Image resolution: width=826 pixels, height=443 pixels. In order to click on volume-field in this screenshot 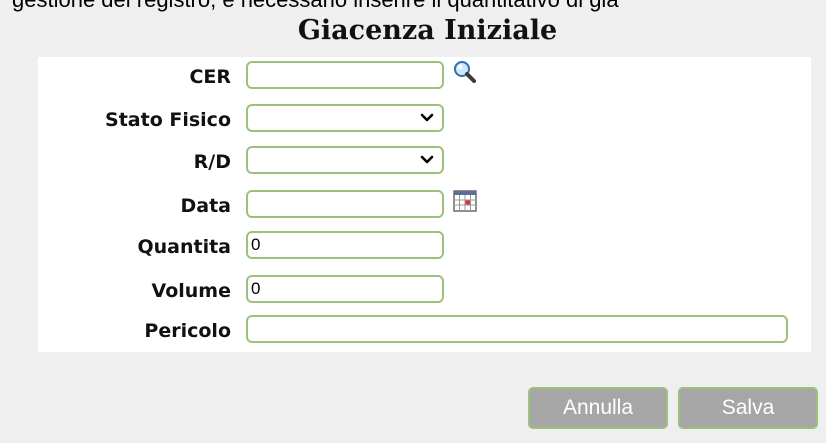, I will do `click(345, 289)`.